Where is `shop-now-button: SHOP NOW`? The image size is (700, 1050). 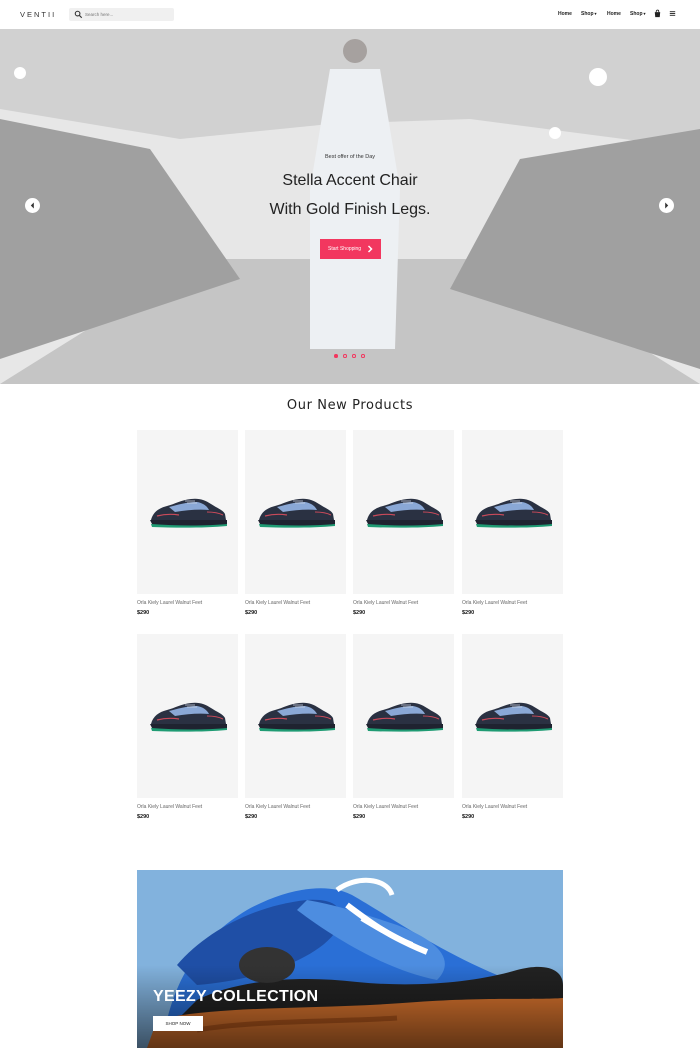
shop-now-button: SHOP NOW is located at coordinates (178, 1023).